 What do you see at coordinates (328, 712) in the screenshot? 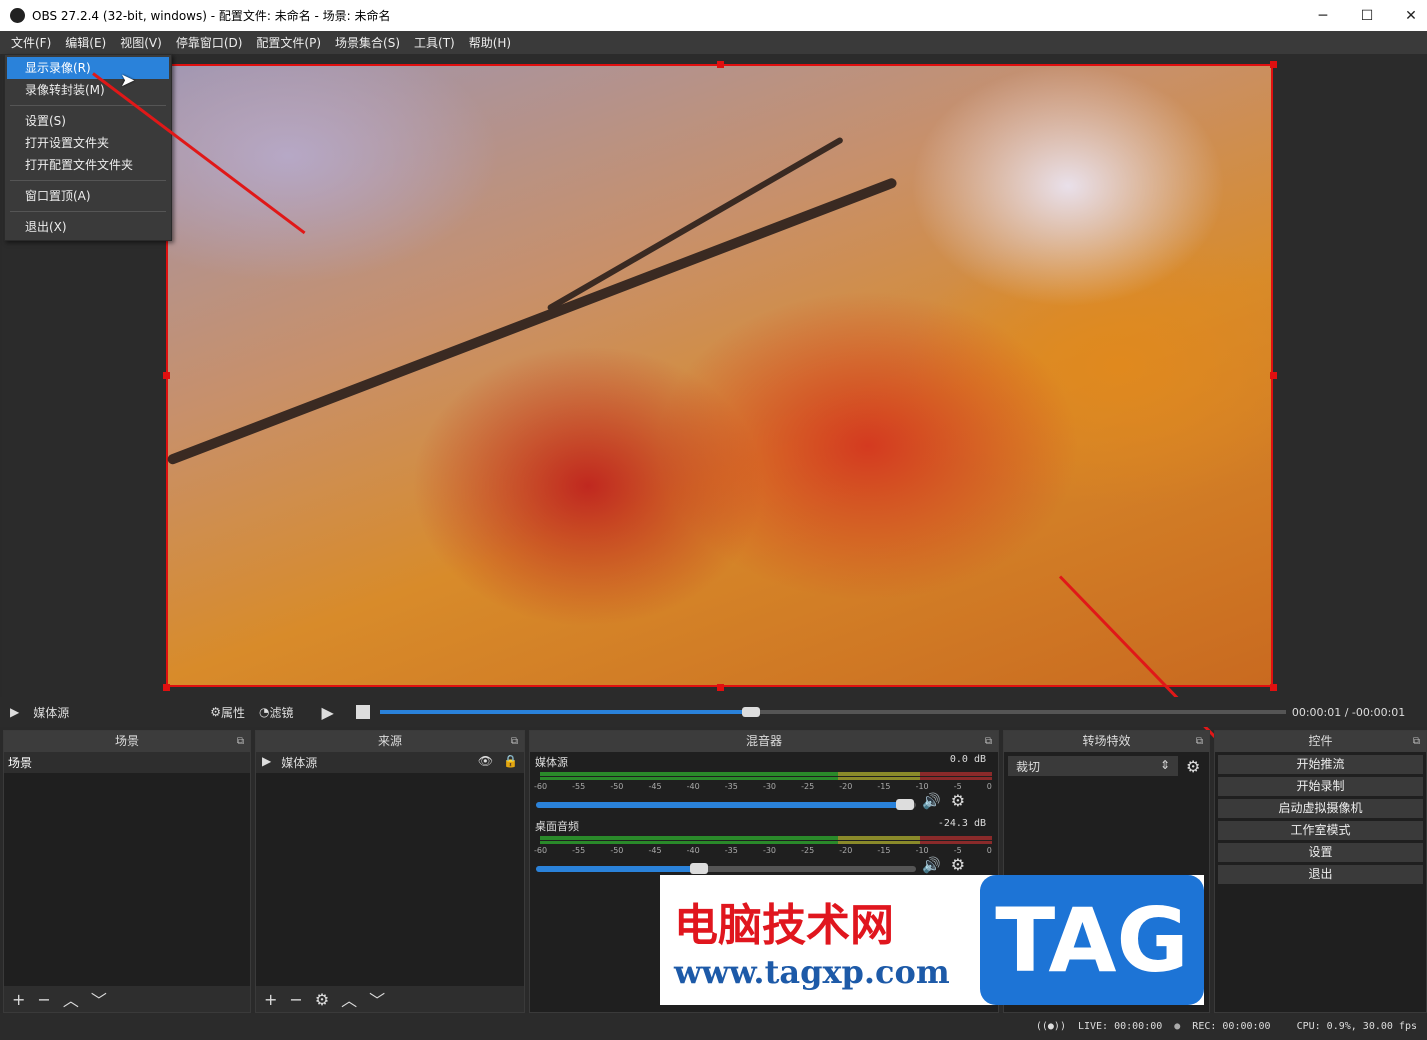
I see `play-button: ▶` at bounding box center [328, 712].